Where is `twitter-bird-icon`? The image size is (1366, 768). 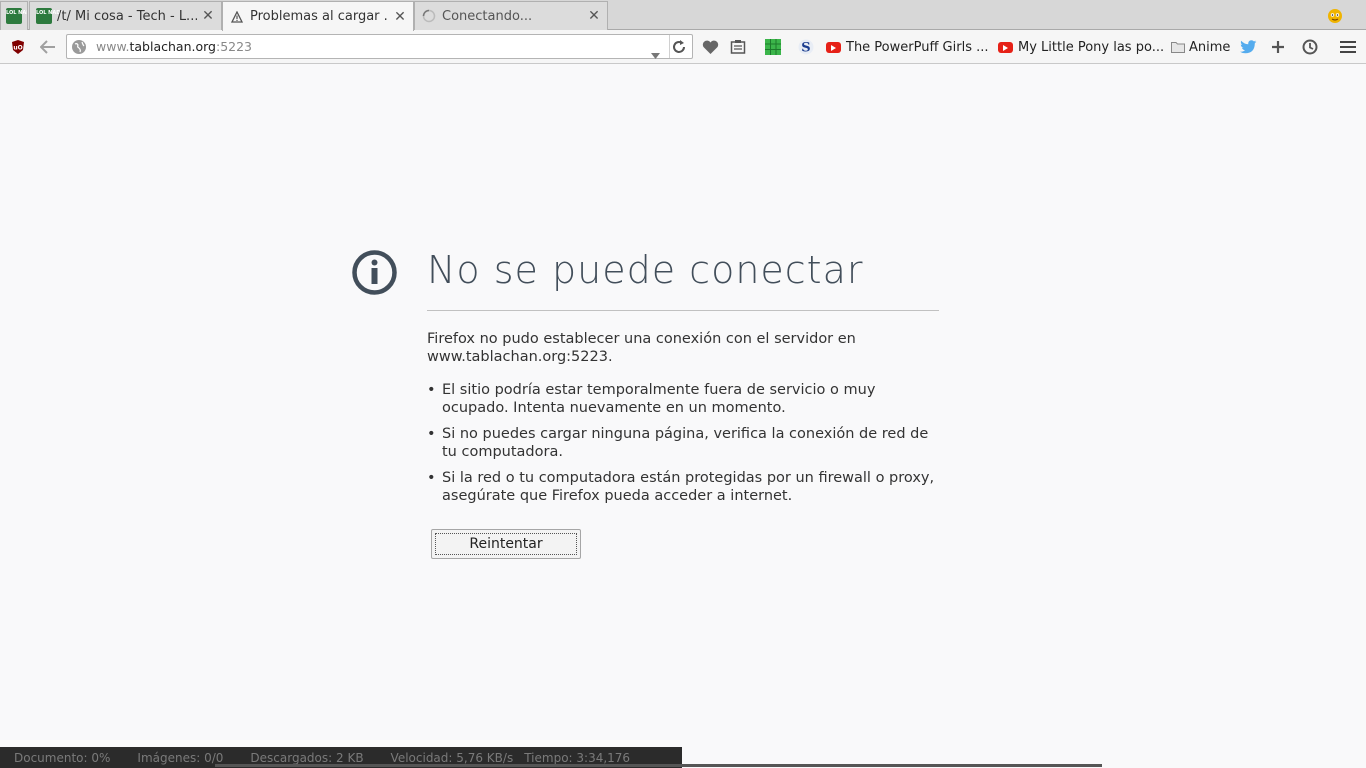
twitter-bird-icon is located at coordinates (1248, 47).